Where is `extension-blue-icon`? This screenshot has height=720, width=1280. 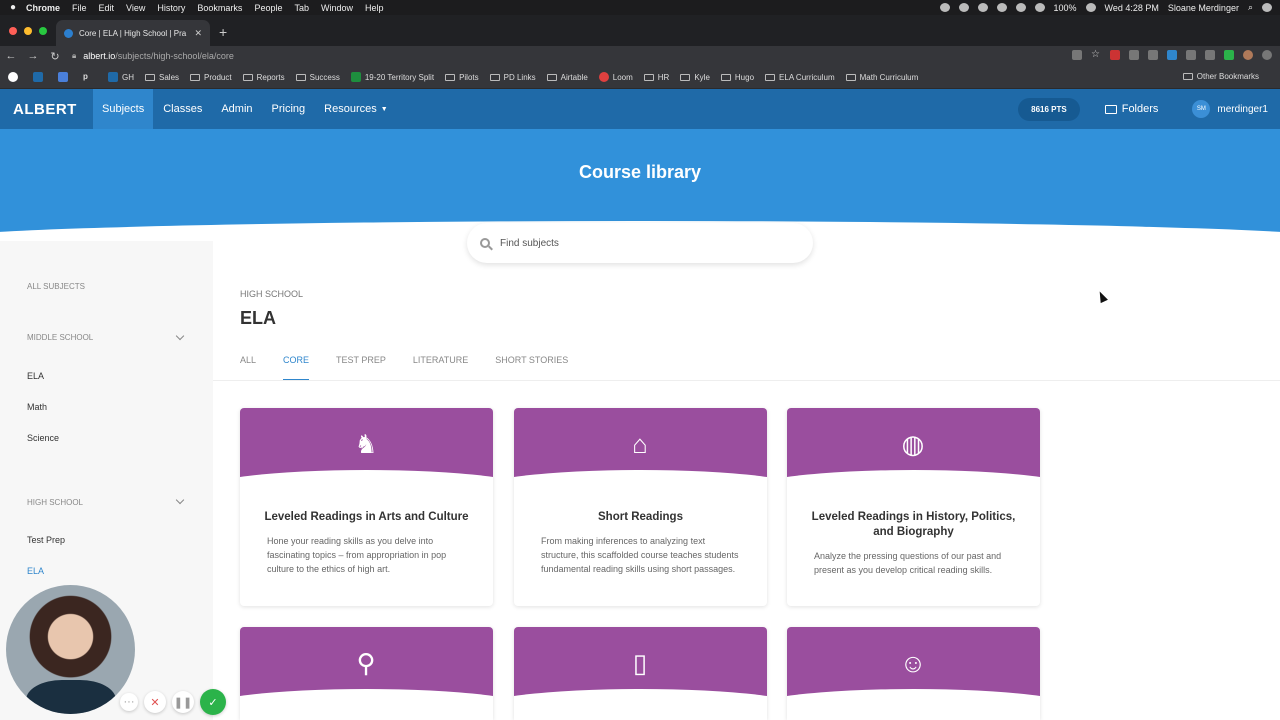 extension-blue-icon is located at coordinates (1172, 55).